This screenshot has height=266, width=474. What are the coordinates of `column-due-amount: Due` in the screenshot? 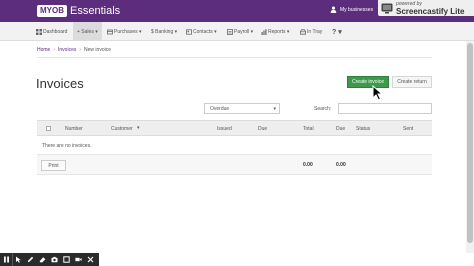 It's located at (340, 129).